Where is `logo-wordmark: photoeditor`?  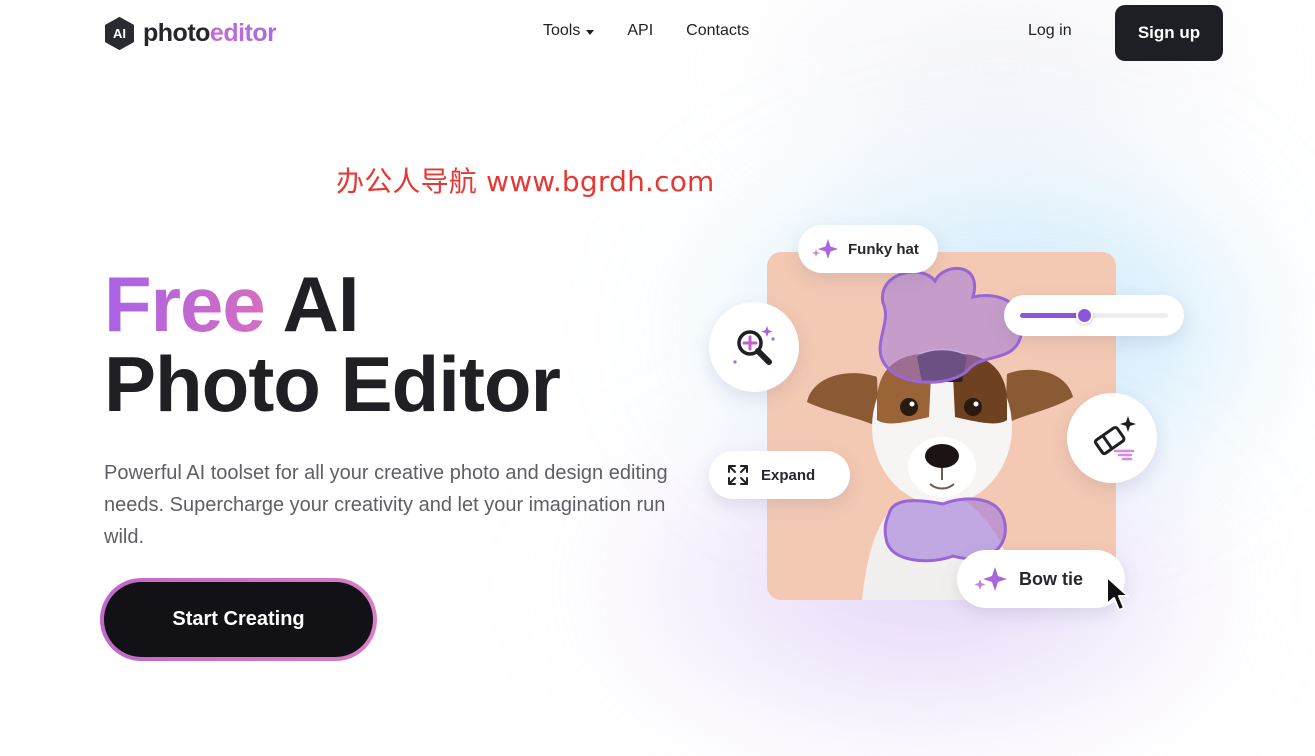 logo-wordmark: photoeditor is located at coordinates (210, 33).